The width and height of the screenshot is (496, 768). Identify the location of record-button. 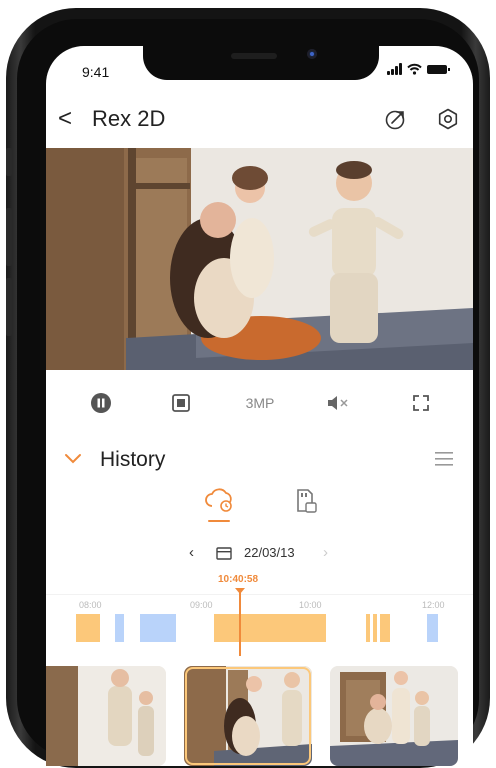
(181, 403).